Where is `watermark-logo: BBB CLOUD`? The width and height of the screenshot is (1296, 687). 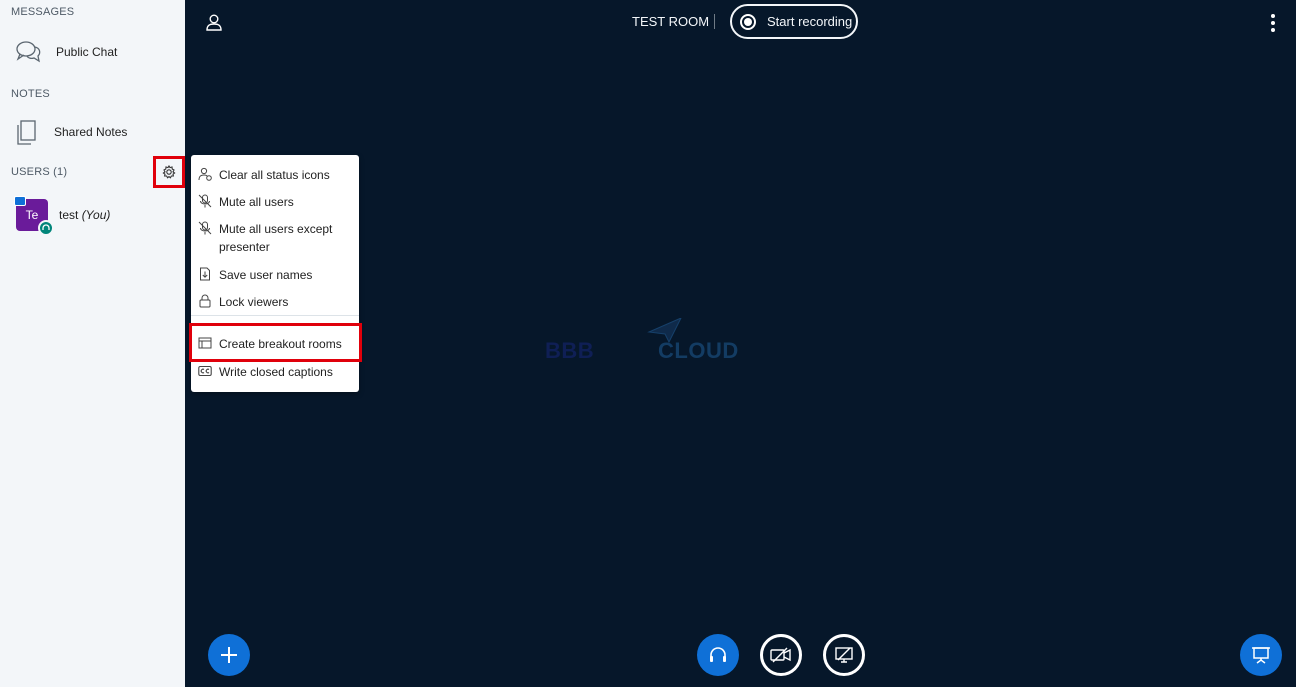 watermark-logo: BBB CLOUD is located at coordinates (650, 342).